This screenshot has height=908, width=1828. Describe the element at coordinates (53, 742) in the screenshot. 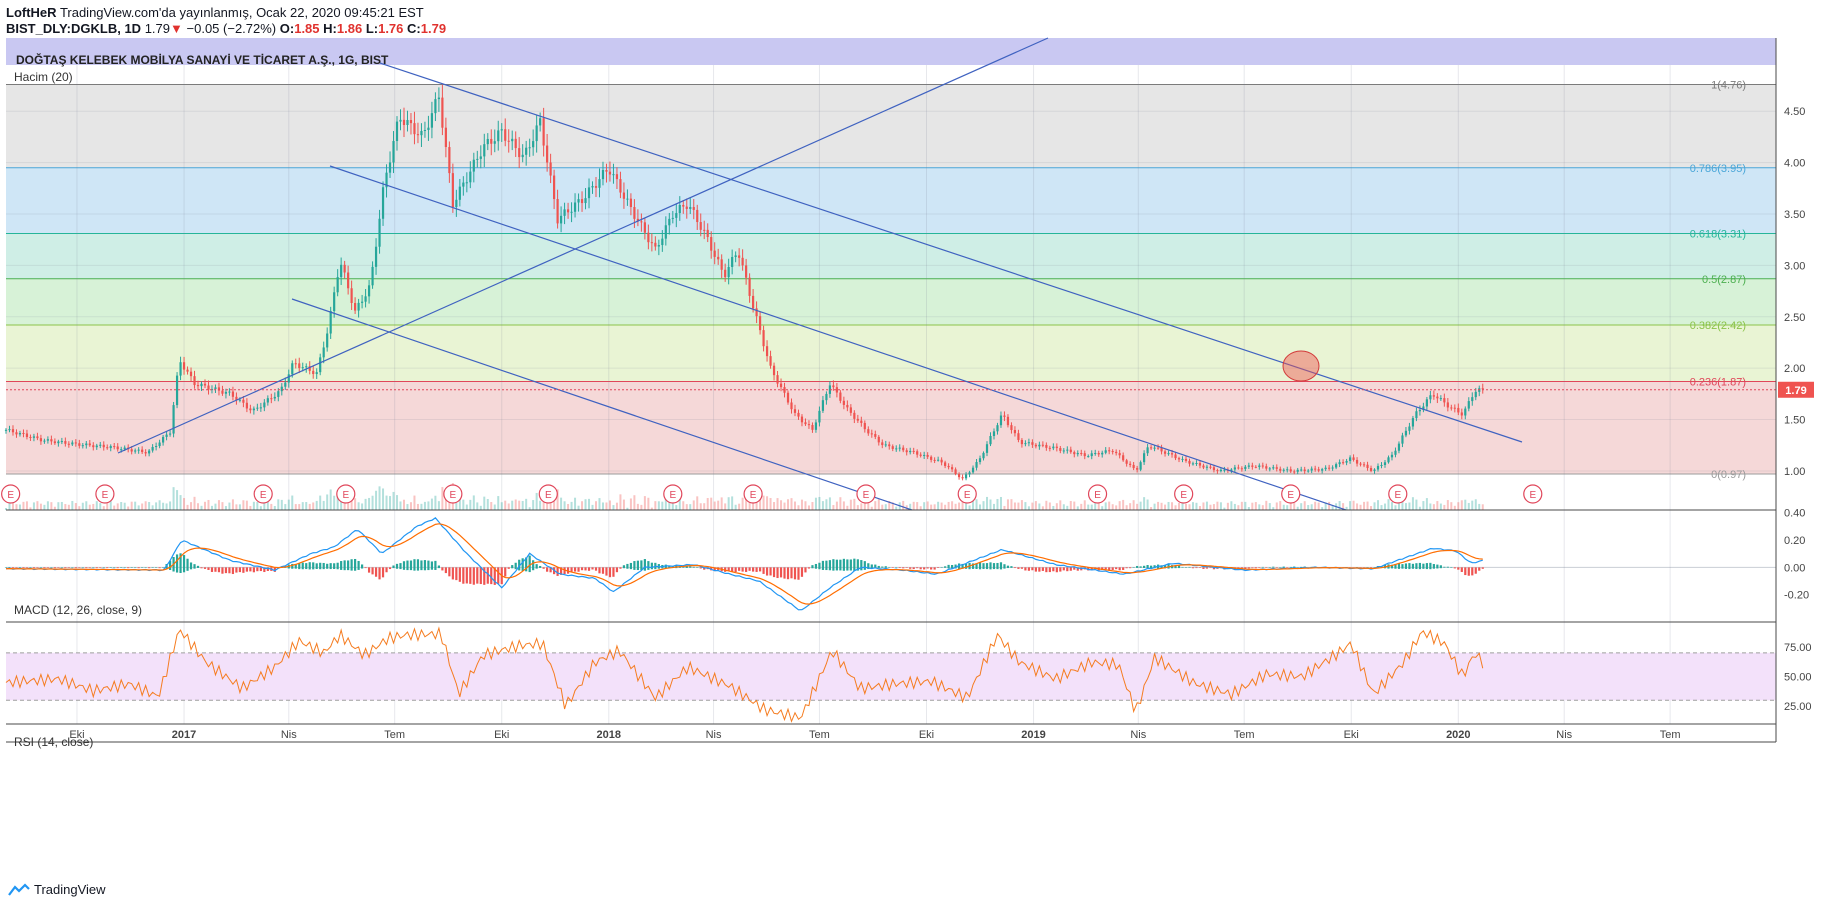

I see `rsi-label: RSI (14, close)` at that location.